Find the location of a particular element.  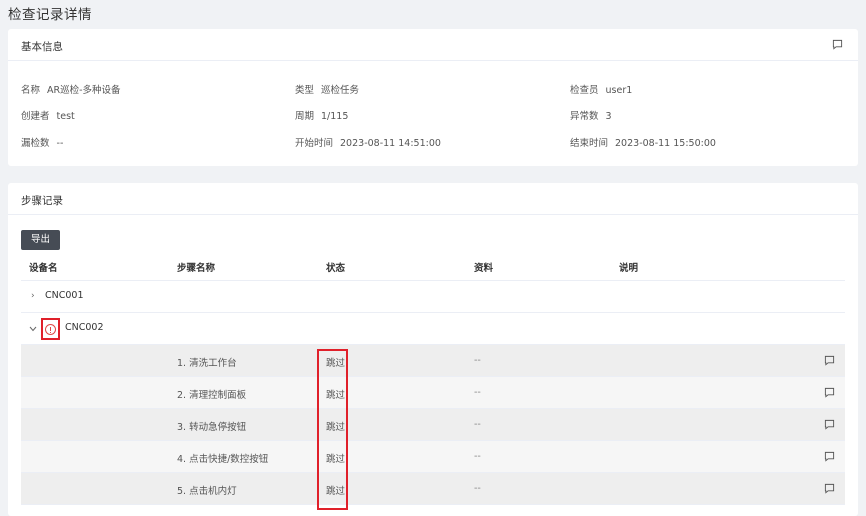

step-name: 2. 清理控制面板 is located at coordinates (212, 395).